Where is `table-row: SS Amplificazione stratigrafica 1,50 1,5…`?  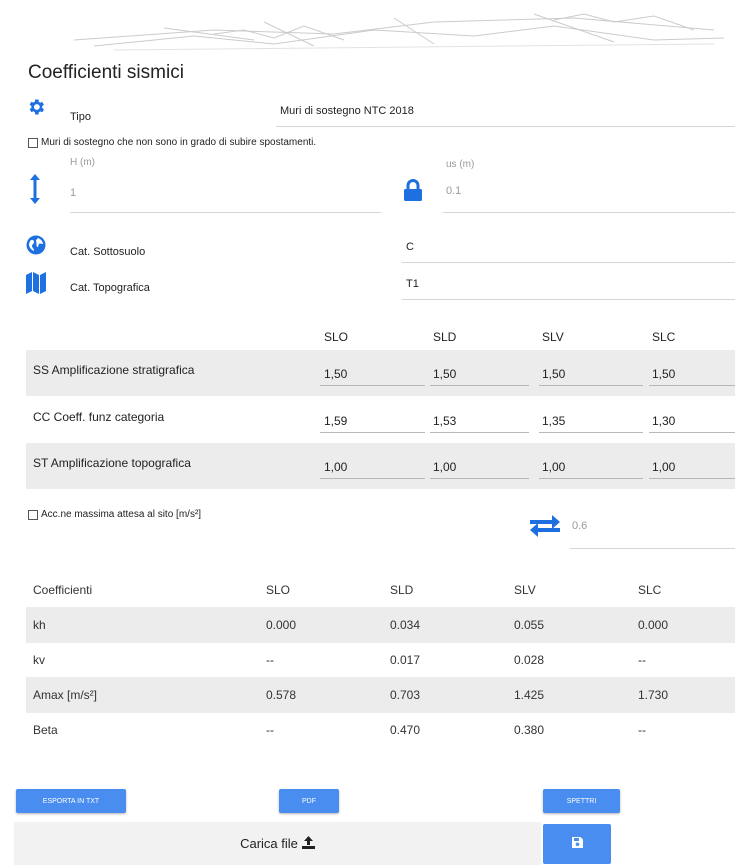
table-row: SS Amplificazione stratigrafica 1,50 1,5… is located at coordinates (380, 373).